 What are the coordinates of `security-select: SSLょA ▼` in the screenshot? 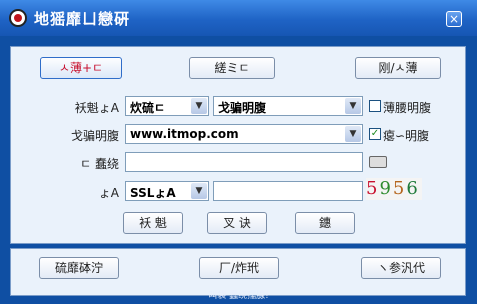 It's located at (167, 191).